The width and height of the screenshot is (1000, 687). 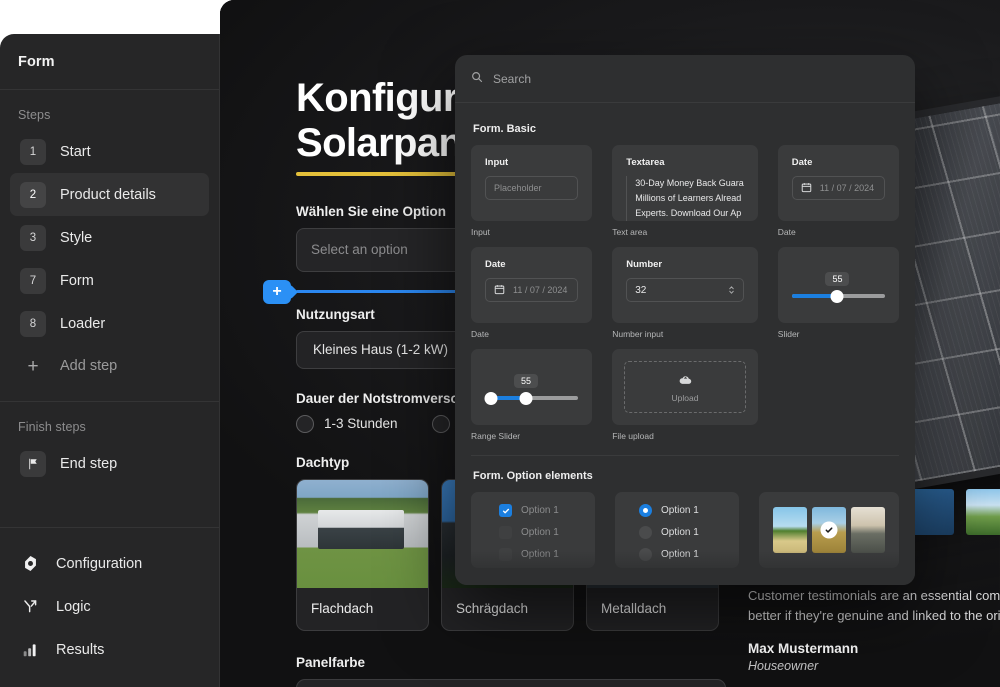 I want to click on sidebar-item-loader: 8 Loader, so click(x=109, y=323).